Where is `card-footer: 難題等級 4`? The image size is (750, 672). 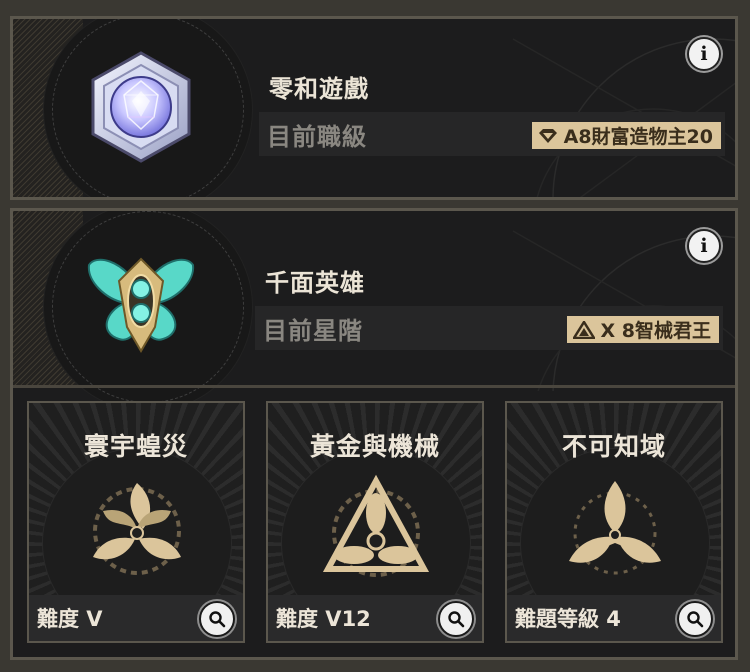 card-footer: 難題等級 4 is located at coordinates (614, 618).